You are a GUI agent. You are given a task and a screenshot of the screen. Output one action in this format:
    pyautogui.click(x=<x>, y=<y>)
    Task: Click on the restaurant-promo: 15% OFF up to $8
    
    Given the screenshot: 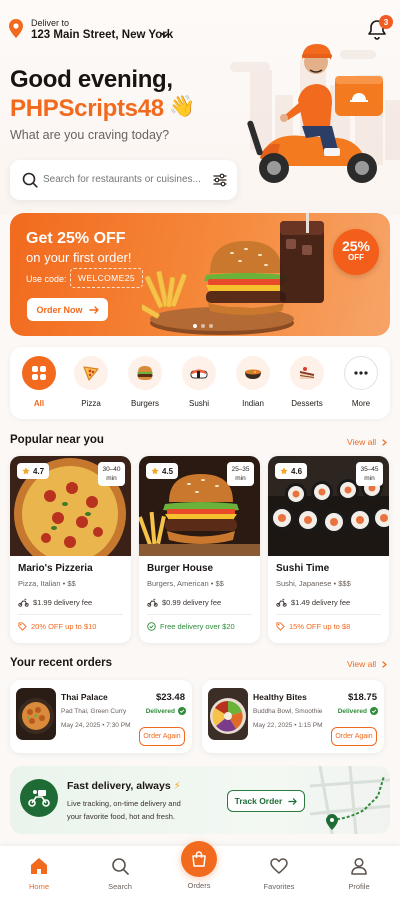 What is the action you would take?
    pyautogui.click(x=313, y=626)
    